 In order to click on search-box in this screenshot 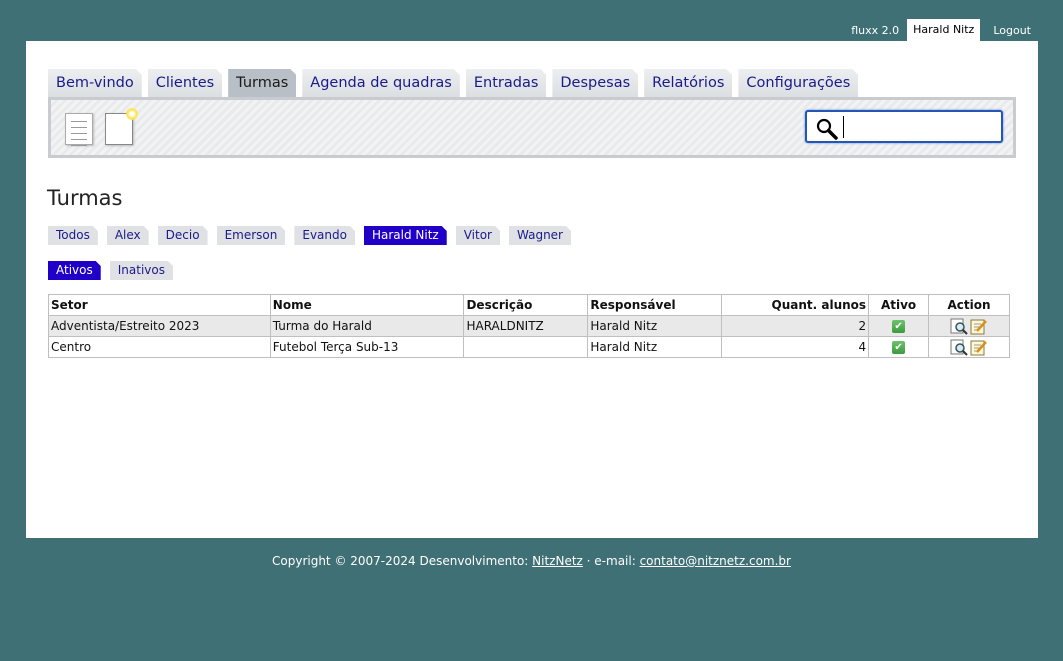, I will do `click(904, 126)`.